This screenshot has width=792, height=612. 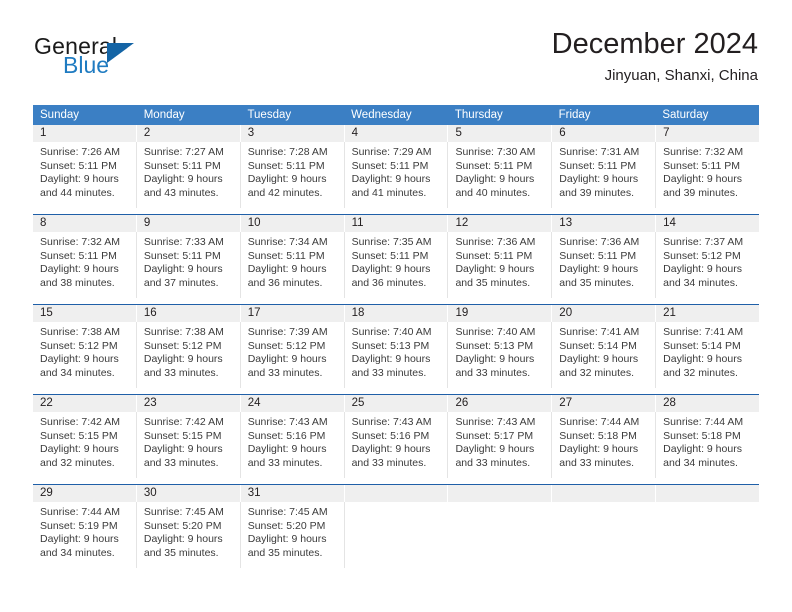 I want to click on day-number-19: 19, so click(x=500, y=313).